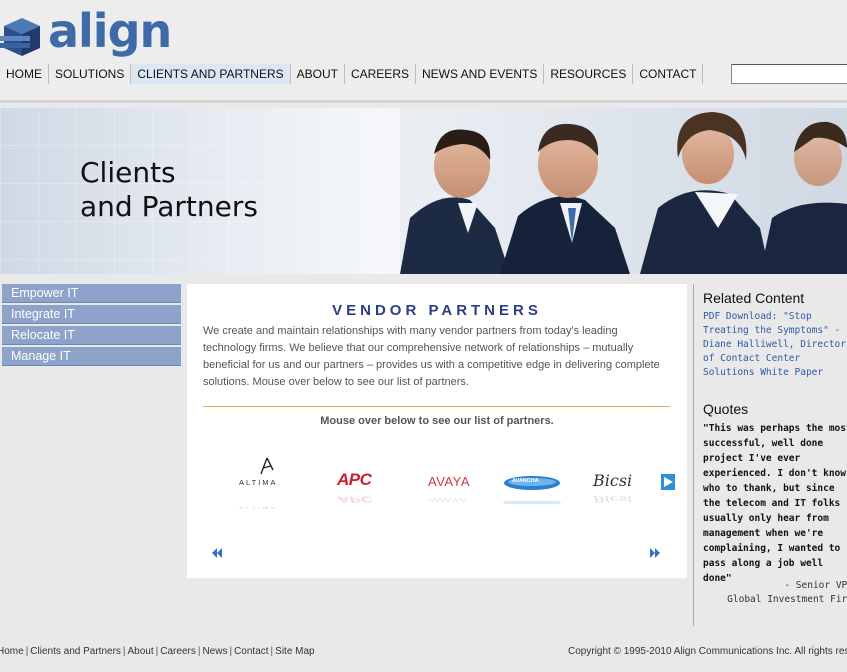  I want to click on vendor-bicsi: Bicsi Bicsi, so click(618, 482).